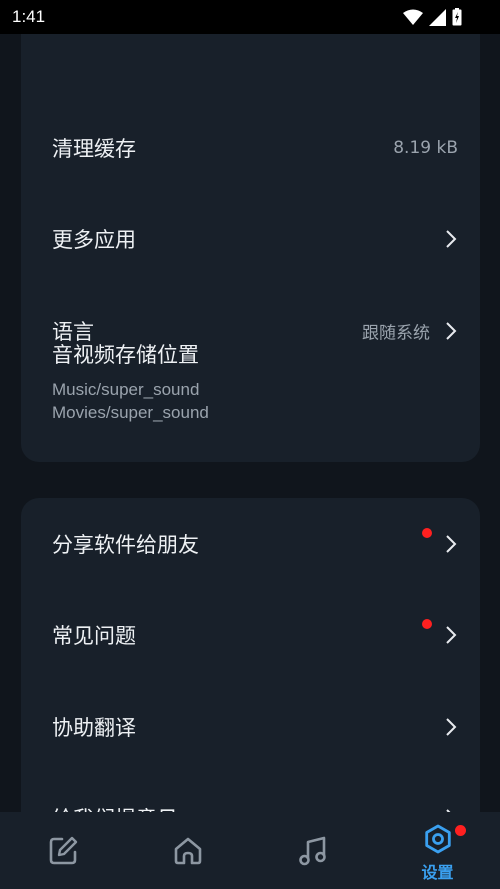 This screenshot has height=889, width=500. I want to click on nav-settings: 设置, so click(437, 850).